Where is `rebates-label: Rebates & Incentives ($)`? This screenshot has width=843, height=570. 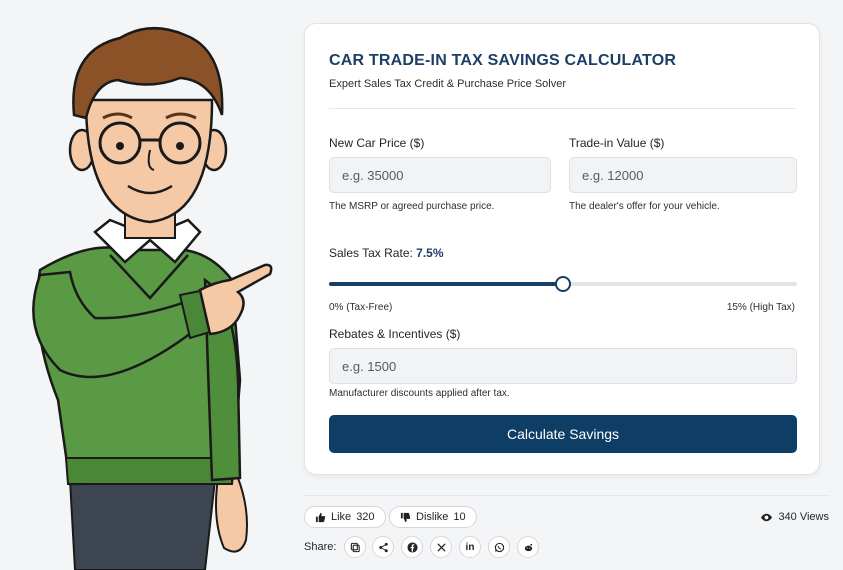
rebates-label: Rebates & Incentives ($) is located at coordinates (395, 334).